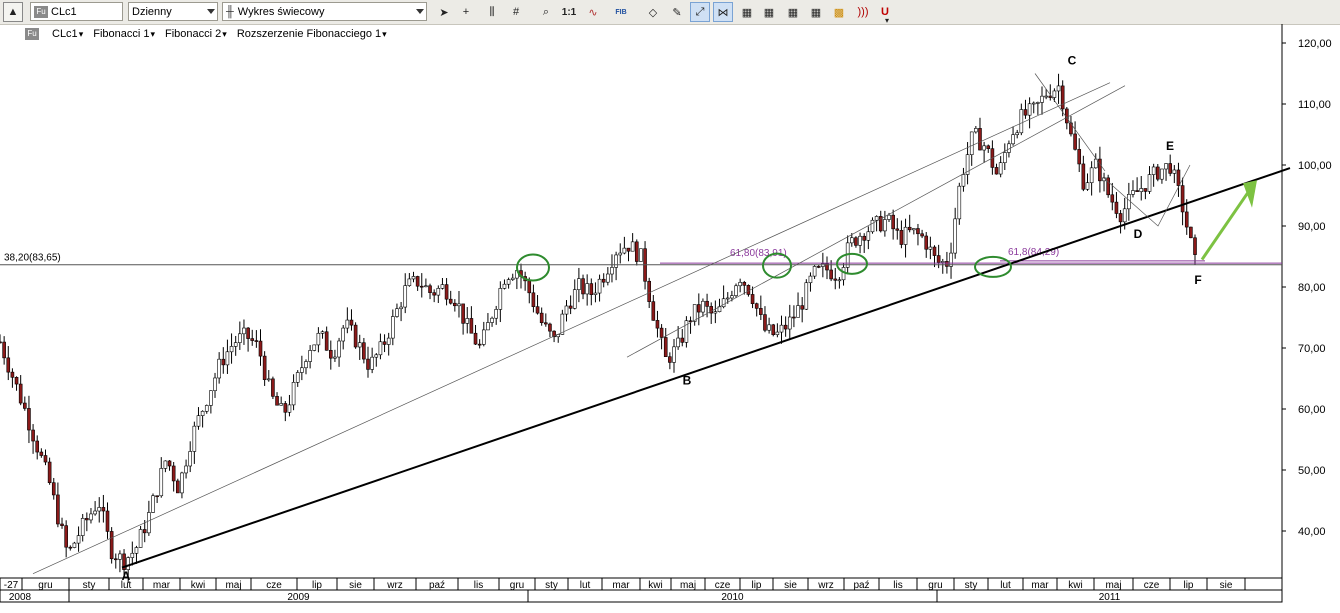 The width and height of the screenshot is (1340, 613). Describe the element at coordinates (1312, 471) in the screenshot. I see `y-tick-label: 50,00` at that location.